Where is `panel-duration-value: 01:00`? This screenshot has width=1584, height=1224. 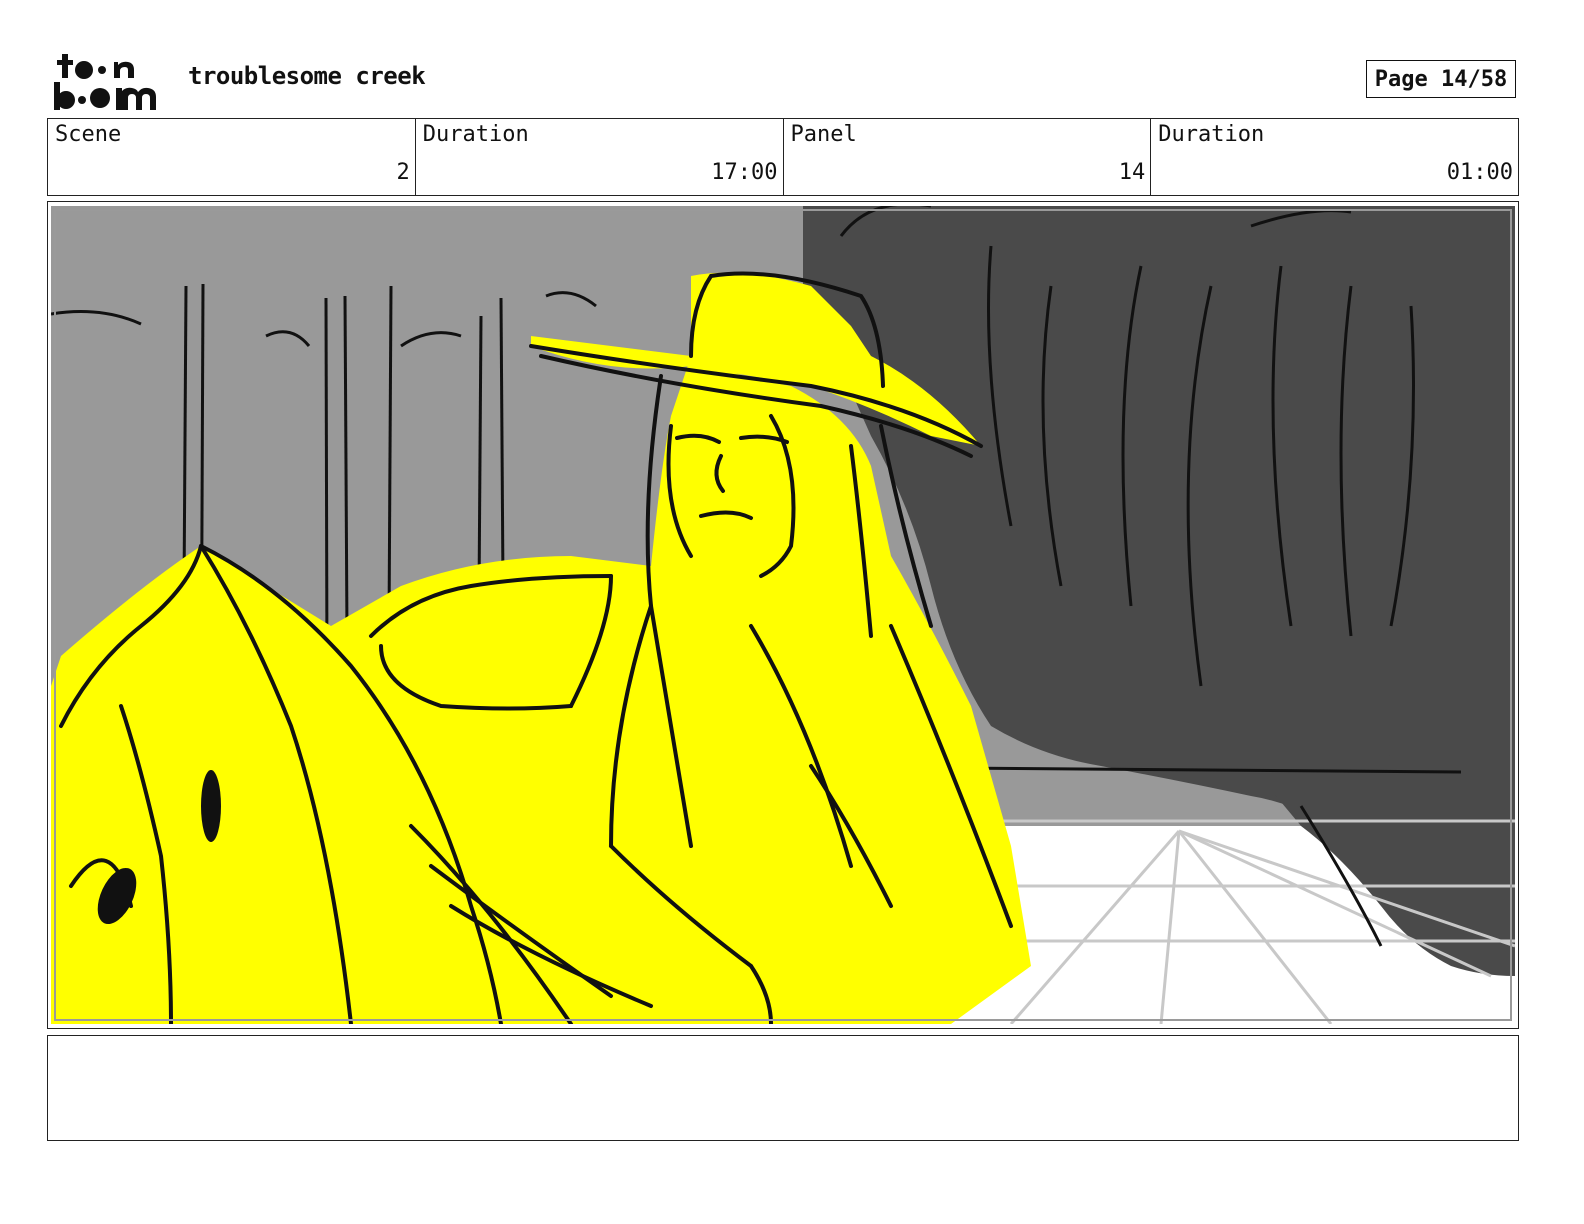 panel-duration-value: 01:00 is located at coordinates (1479, 172).